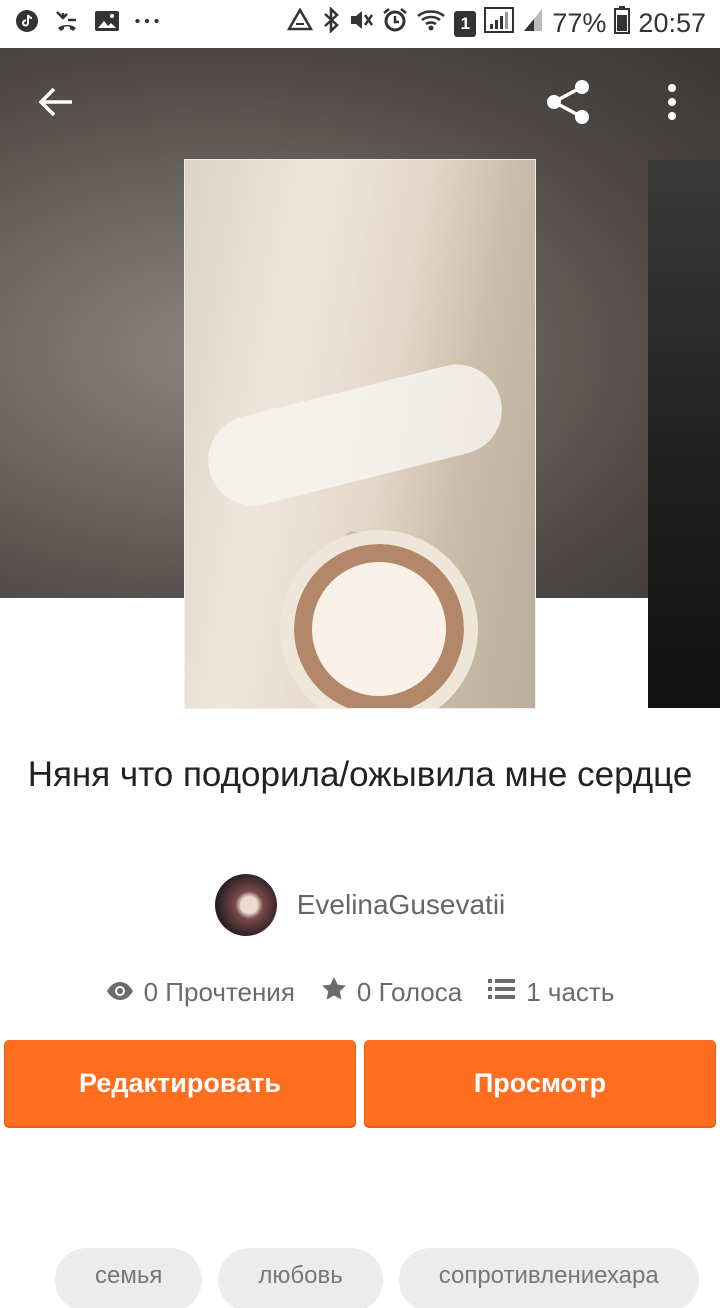  What do you see at coordinates (548, 1278) in the screenshot?
I see `tag-chip: сопротивлениехара` at bounding box center [548, 1278].